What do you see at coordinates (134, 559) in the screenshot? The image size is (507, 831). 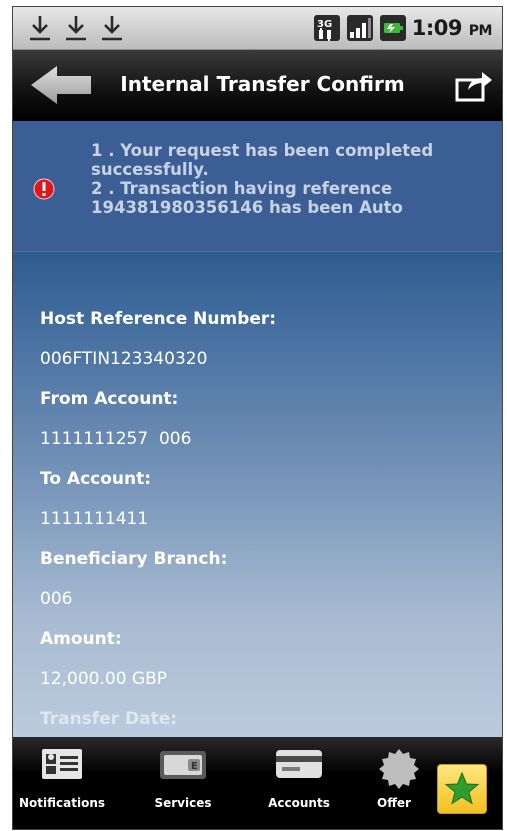 I see `beneficiary-branch-label: Beneficiary Branch:` at bounding box center [134, 559].